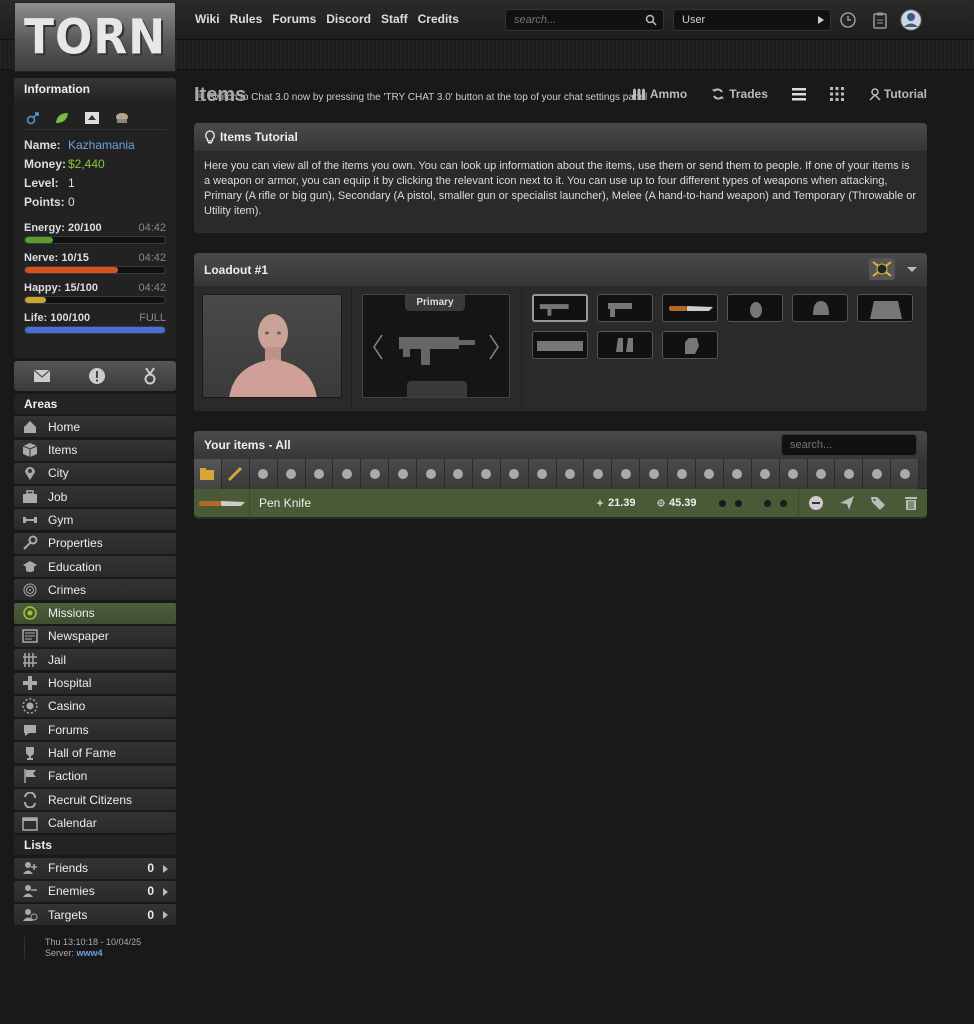 The height and width of the screenshot is (1024, 974). I want to click on sidebar-item-job: Job, so click(95, 497).